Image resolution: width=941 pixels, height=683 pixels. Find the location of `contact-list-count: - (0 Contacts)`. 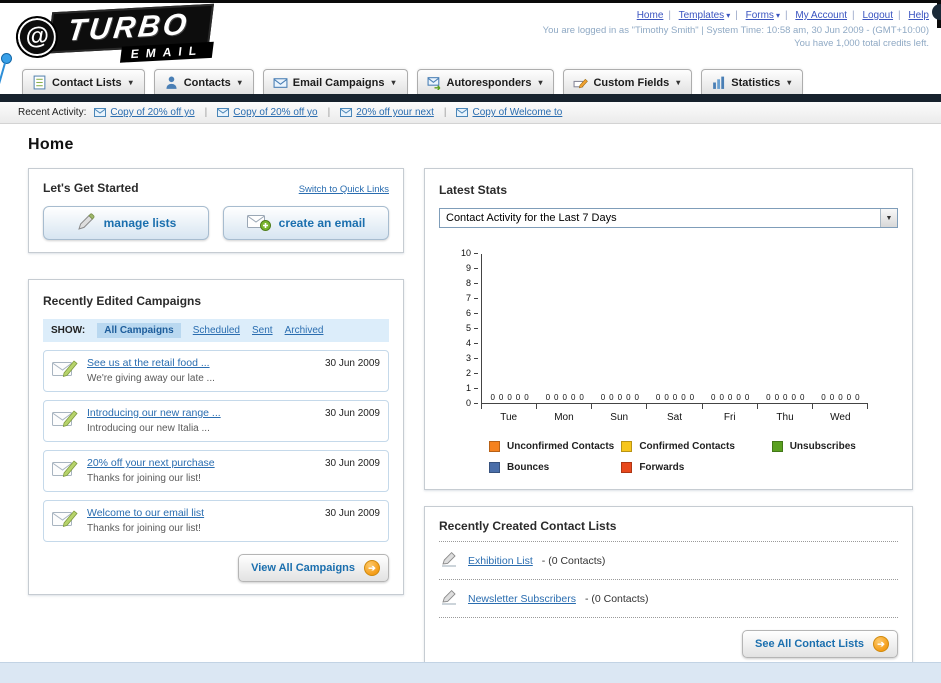

contact-list-count: - (0 Contacts) is located at coordinates (573, 560).